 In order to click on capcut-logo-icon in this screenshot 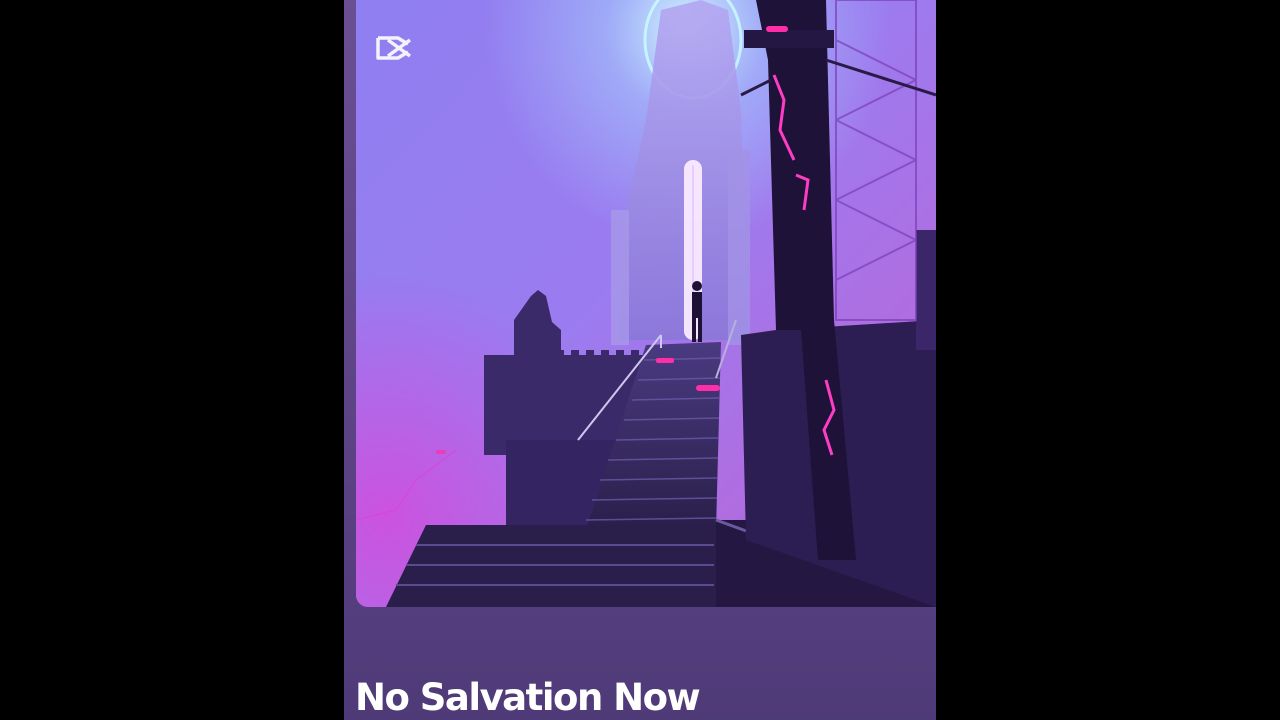, I will do `click(394, 48)`.